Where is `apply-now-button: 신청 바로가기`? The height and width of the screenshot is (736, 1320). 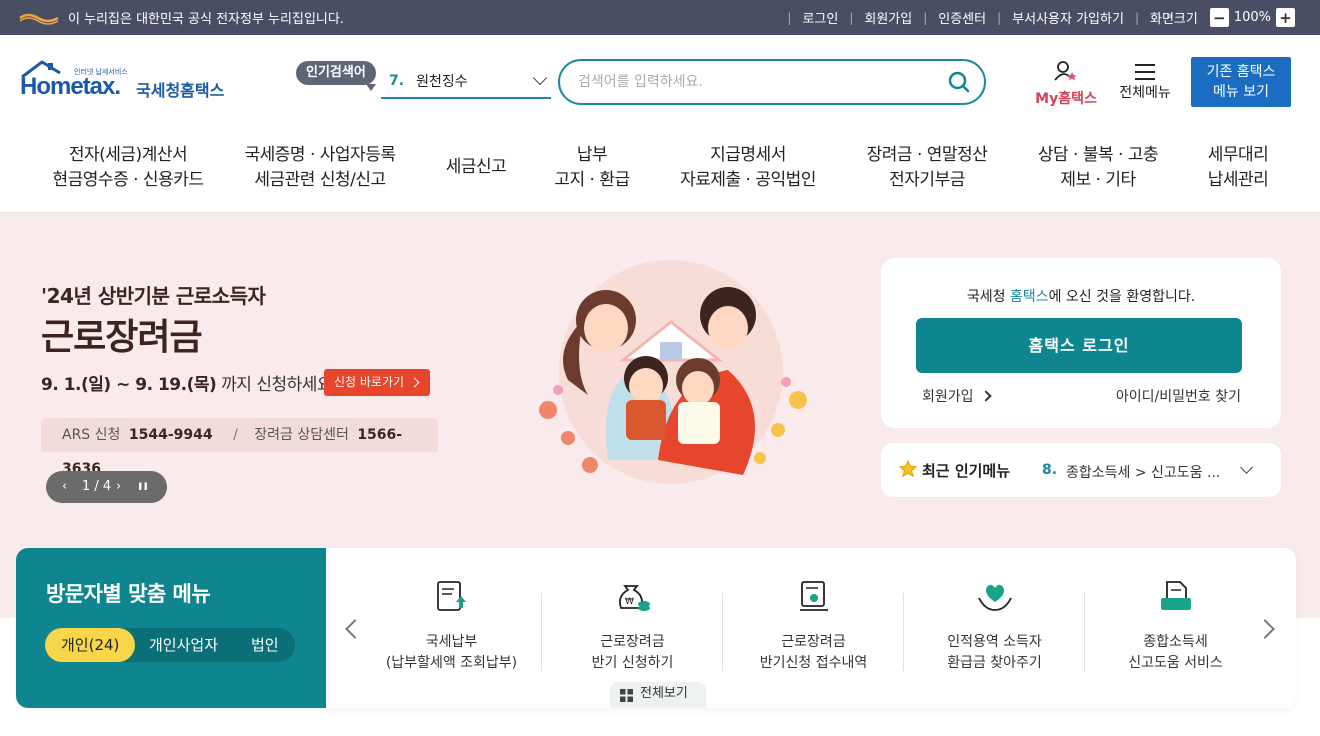
apply-now-button: 신청 바로가기 is located at coordinates (377, 382).